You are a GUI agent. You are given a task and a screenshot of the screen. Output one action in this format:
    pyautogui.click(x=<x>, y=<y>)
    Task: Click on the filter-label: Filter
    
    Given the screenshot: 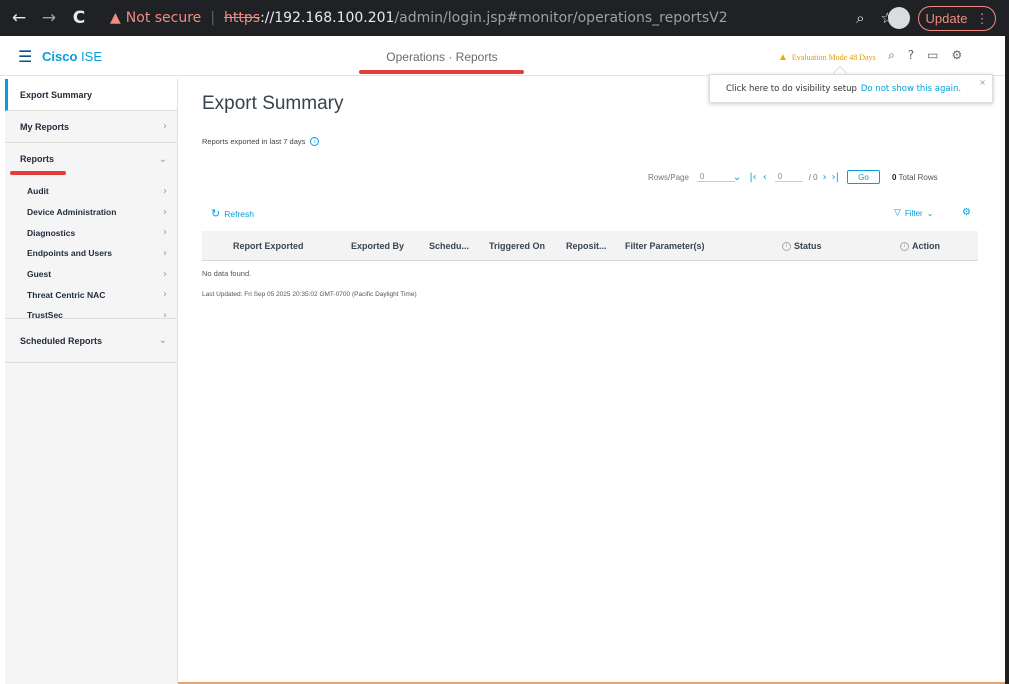 What is the action you would take?
    pyautogui.click(x=913, y=213)
    